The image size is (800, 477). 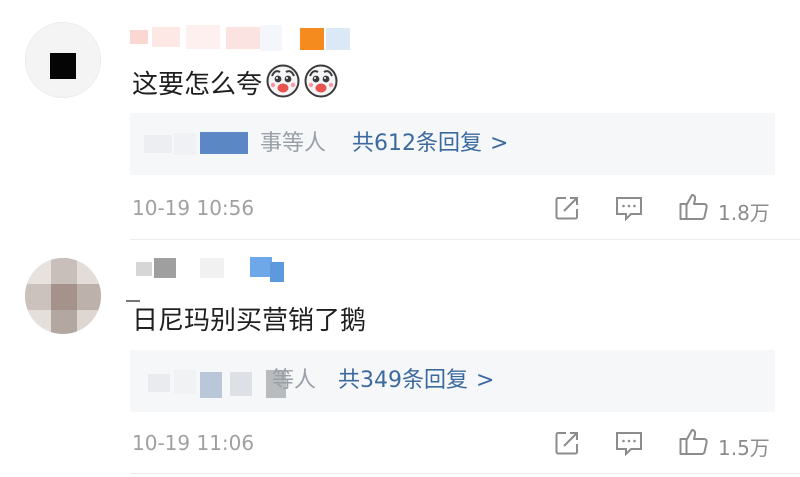 I want to click on comment-text: 这要怎么夸, so click(x=235, y=85).